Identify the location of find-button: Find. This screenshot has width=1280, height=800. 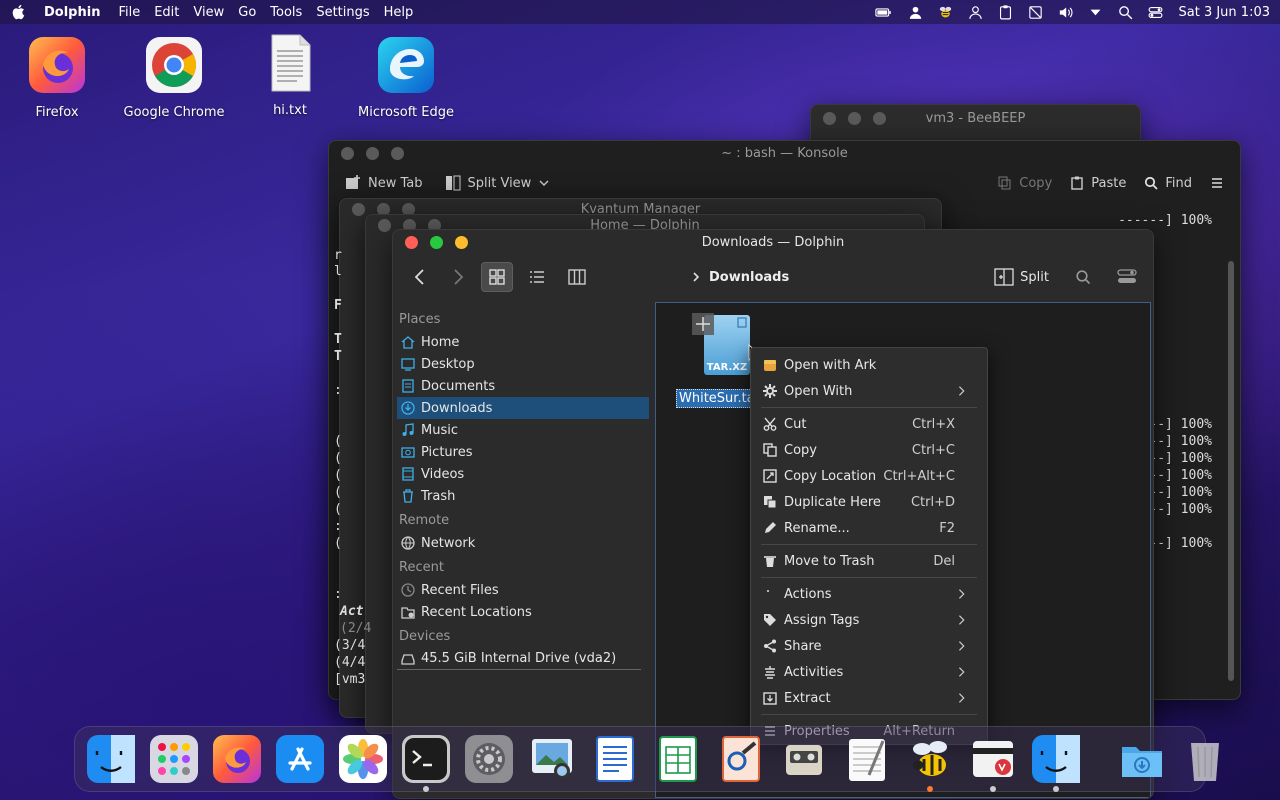
(1168, 183).